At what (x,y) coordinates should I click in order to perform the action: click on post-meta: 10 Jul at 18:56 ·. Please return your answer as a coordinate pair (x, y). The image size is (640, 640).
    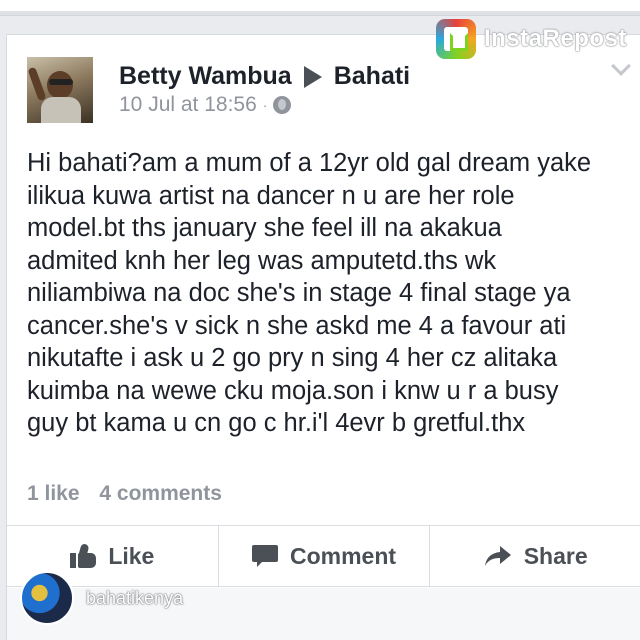
    Looking at the image, I should click on (205, 105).